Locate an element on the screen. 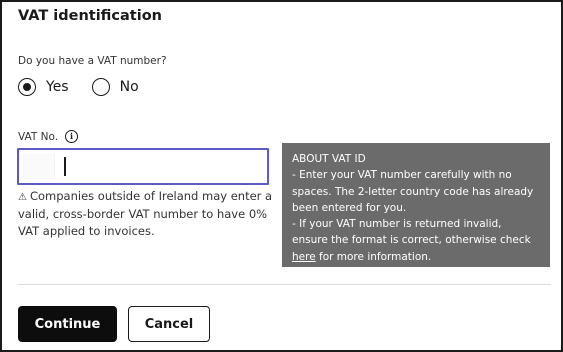  radio-no-label: No is located at coordinates (129, 87).